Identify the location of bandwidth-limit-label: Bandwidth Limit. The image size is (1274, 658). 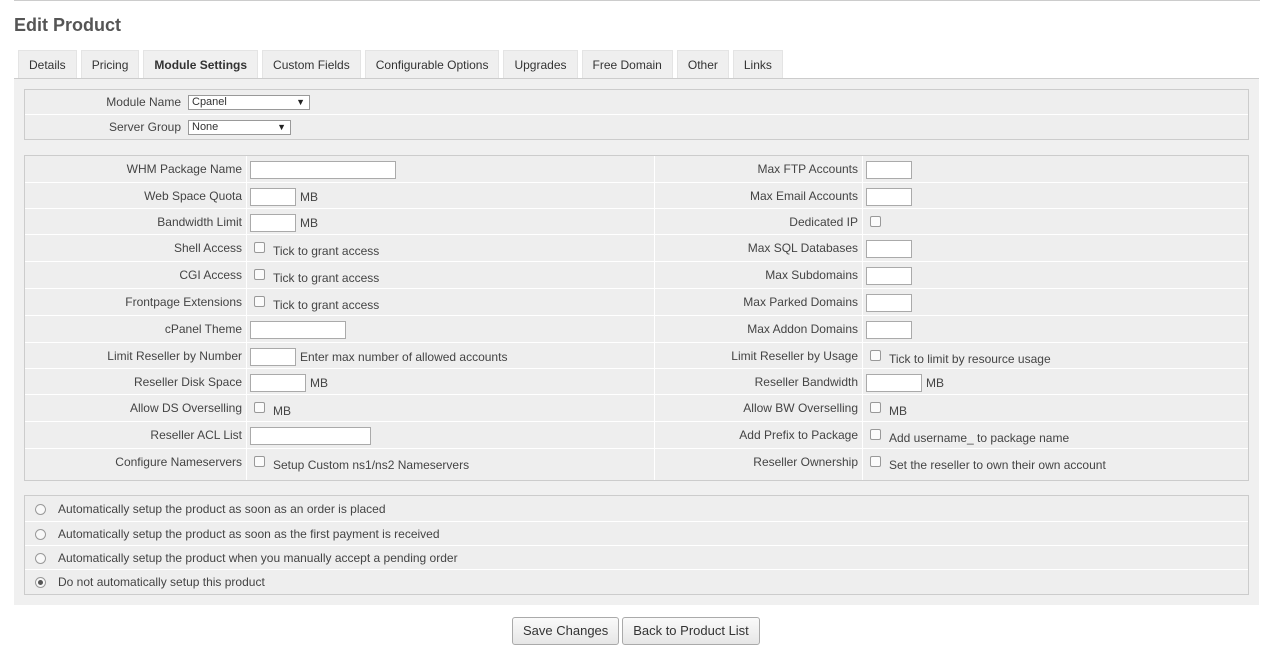
(199, 222).